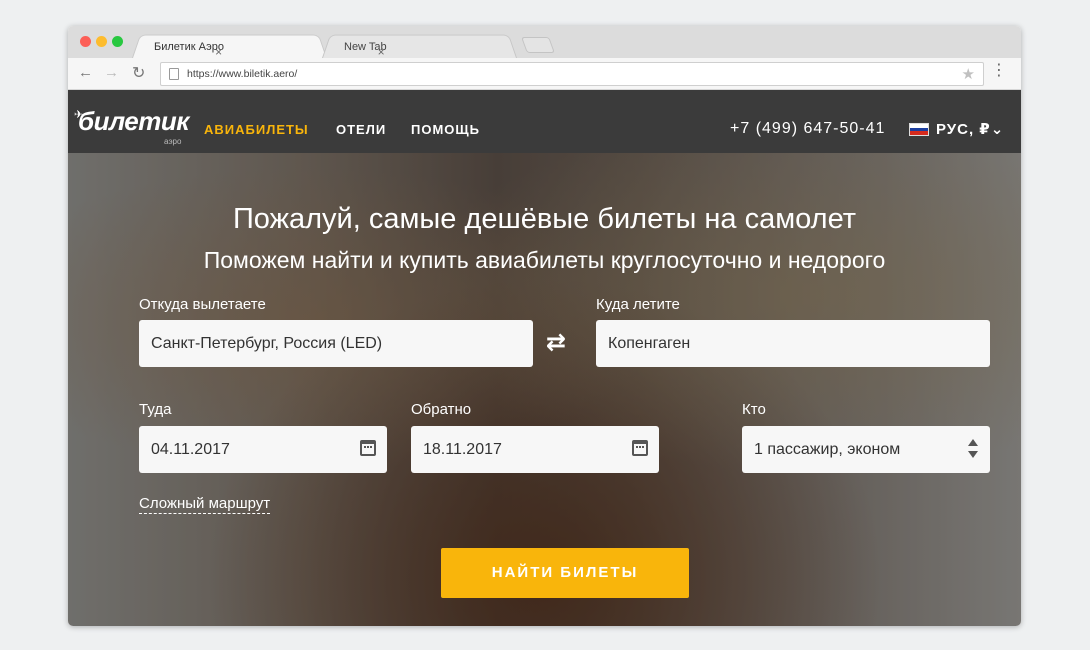  I want to click on browser-toolbar: ← → ↻ https://www.biletik.aero/ ★ ⋮, so click(544, 74).